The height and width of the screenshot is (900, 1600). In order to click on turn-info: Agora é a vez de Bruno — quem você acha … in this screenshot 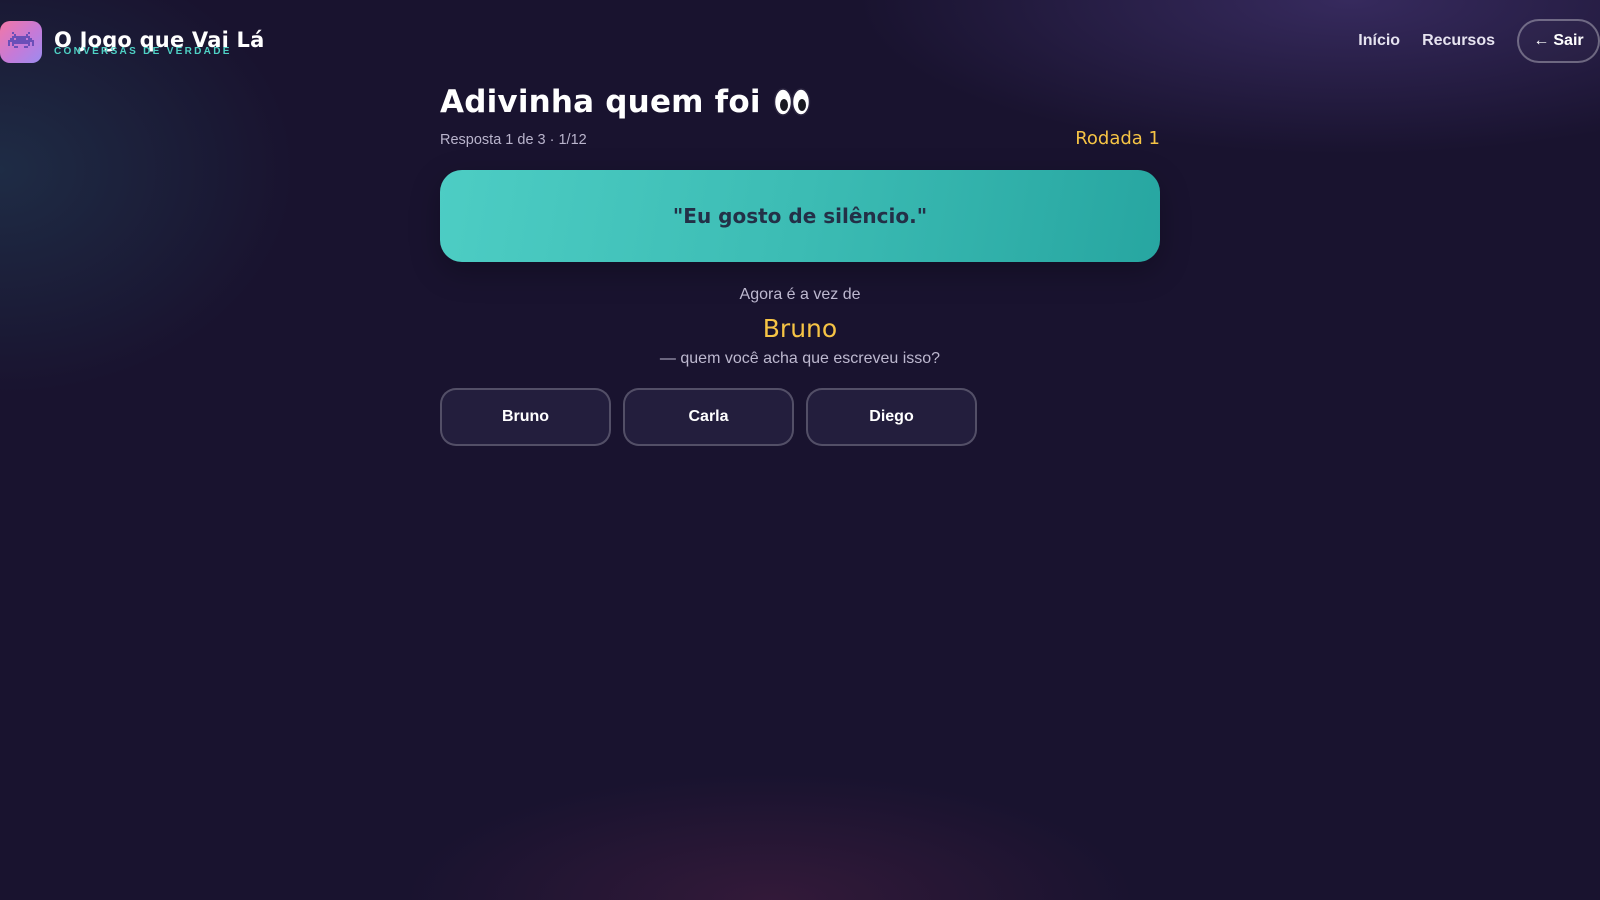, I will do `click(800, 327)`.